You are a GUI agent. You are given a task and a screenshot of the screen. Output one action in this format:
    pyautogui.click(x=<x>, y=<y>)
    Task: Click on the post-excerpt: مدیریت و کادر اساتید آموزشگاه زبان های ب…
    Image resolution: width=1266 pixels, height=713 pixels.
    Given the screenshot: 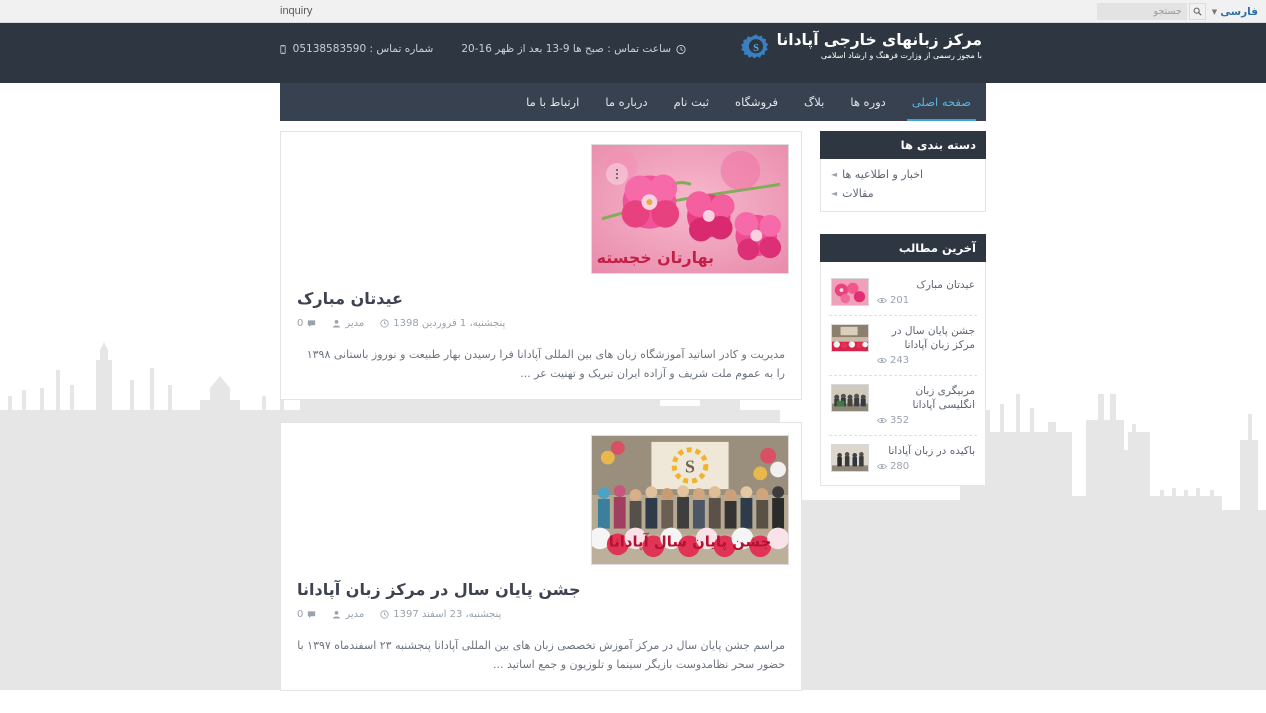 What is the action you would take?
    pyautogui.click(x=545, y=364)
    